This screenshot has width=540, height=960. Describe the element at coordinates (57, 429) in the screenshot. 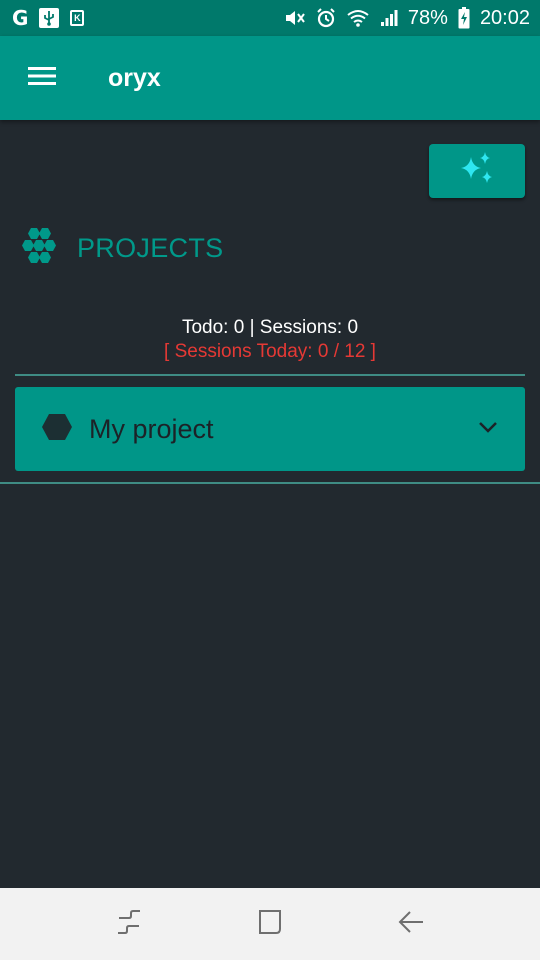

I see `hexagon-icon` at that location.